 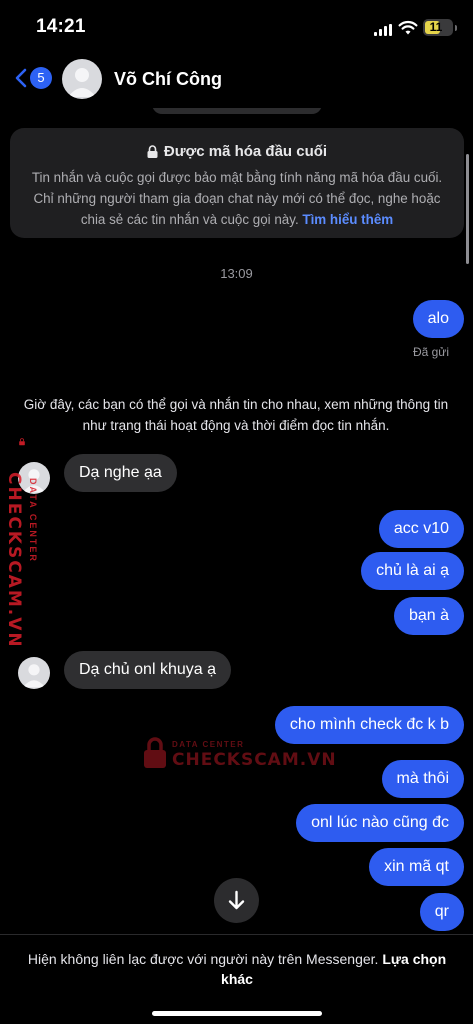 What do you see at coordinates (120, 473) in the screenshot?
I see `incoming-message: Dạ nghe ạa` at bounding box center [120, 473].